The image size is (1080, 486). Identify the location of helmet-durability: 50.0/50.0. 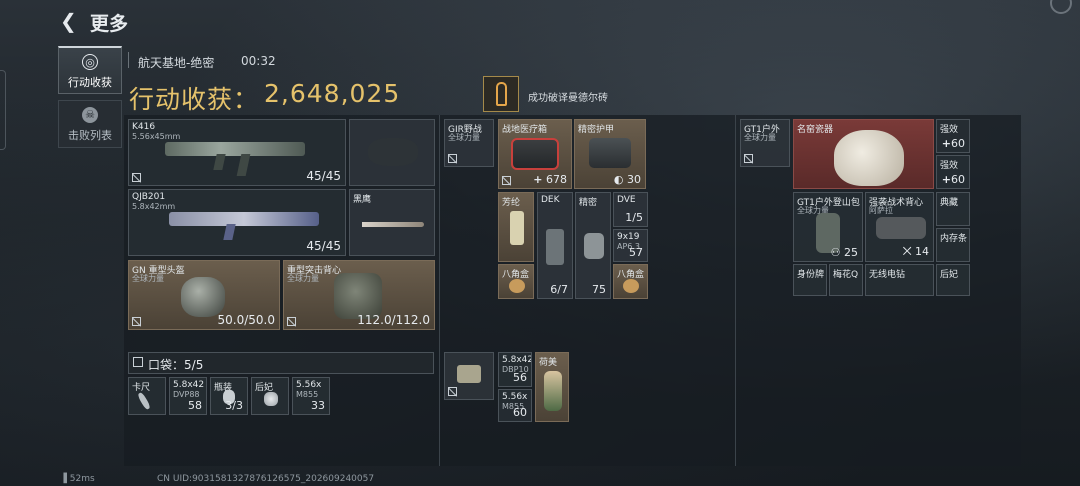
(246, 320).